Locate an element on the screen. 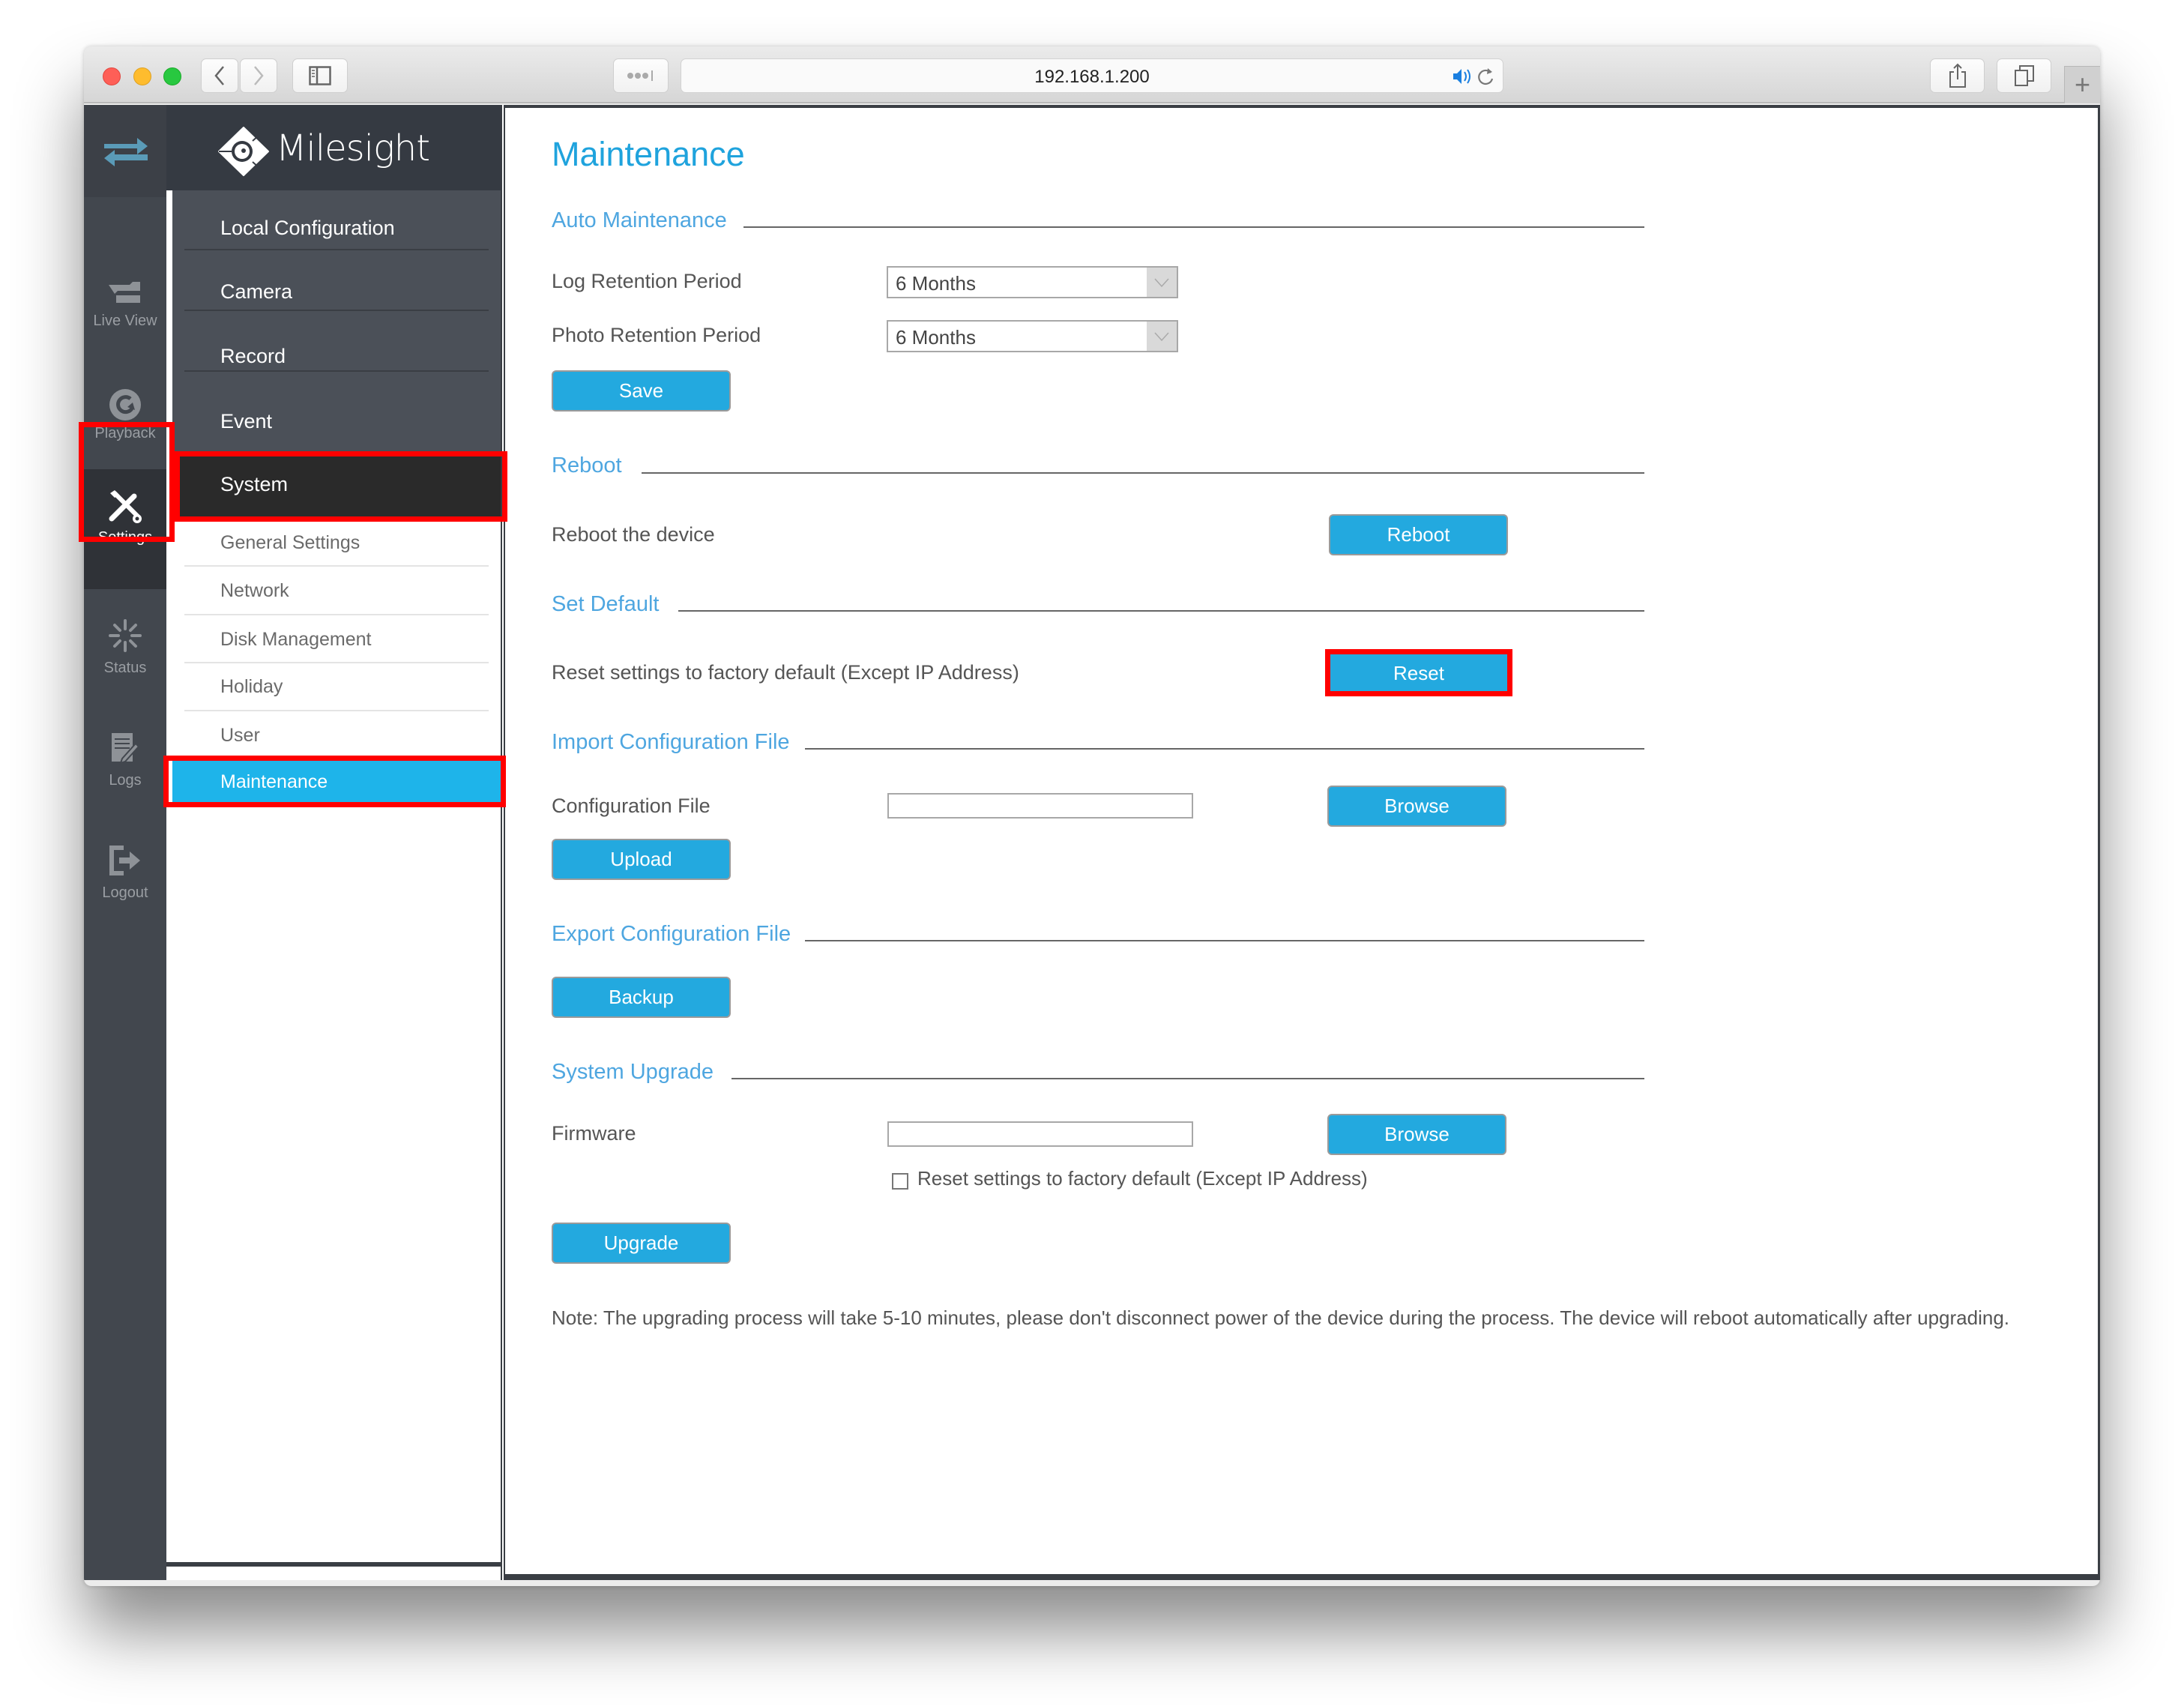 This screenshot has width=2184, height=1706. back-button is located at coordinates (219, 75).